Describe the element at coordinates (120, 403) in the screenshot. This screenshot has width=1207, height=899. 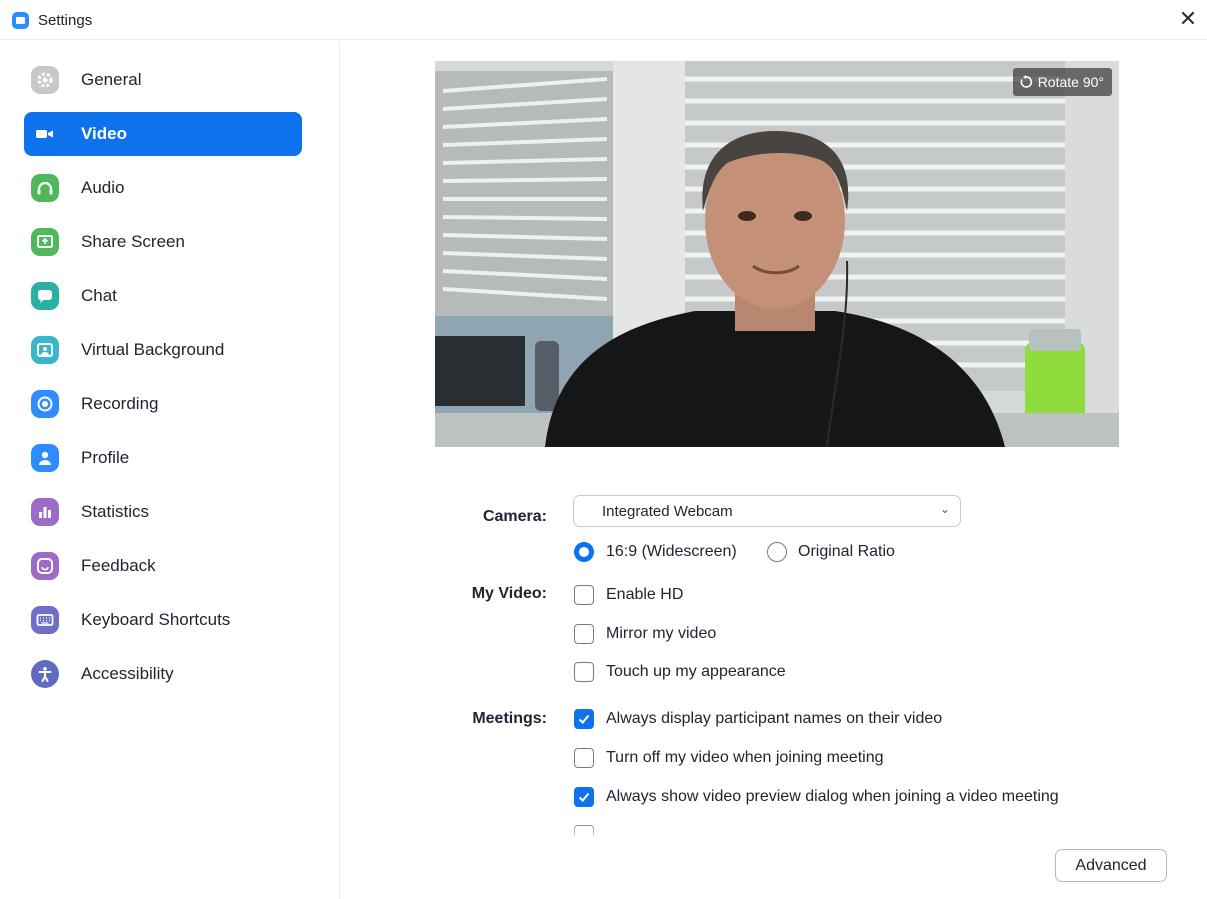
I see `sidebar-item-label: Recording` at that location.